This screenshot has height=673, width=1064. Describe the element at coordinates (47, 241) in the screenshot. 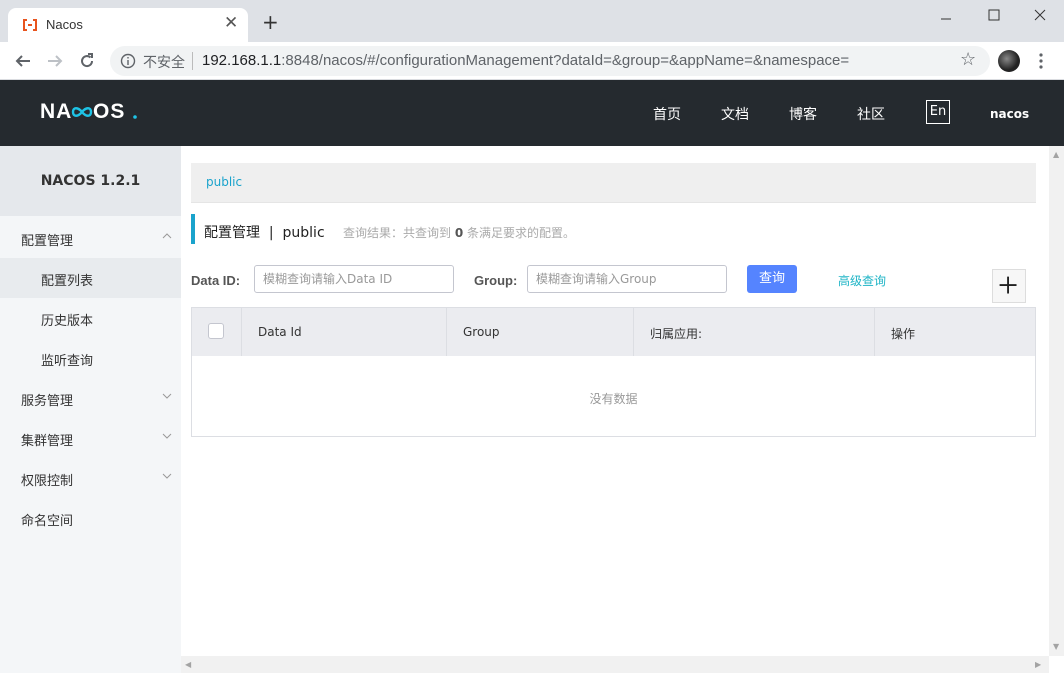

I see `sidebar-item-label: 配置管理` at that location.